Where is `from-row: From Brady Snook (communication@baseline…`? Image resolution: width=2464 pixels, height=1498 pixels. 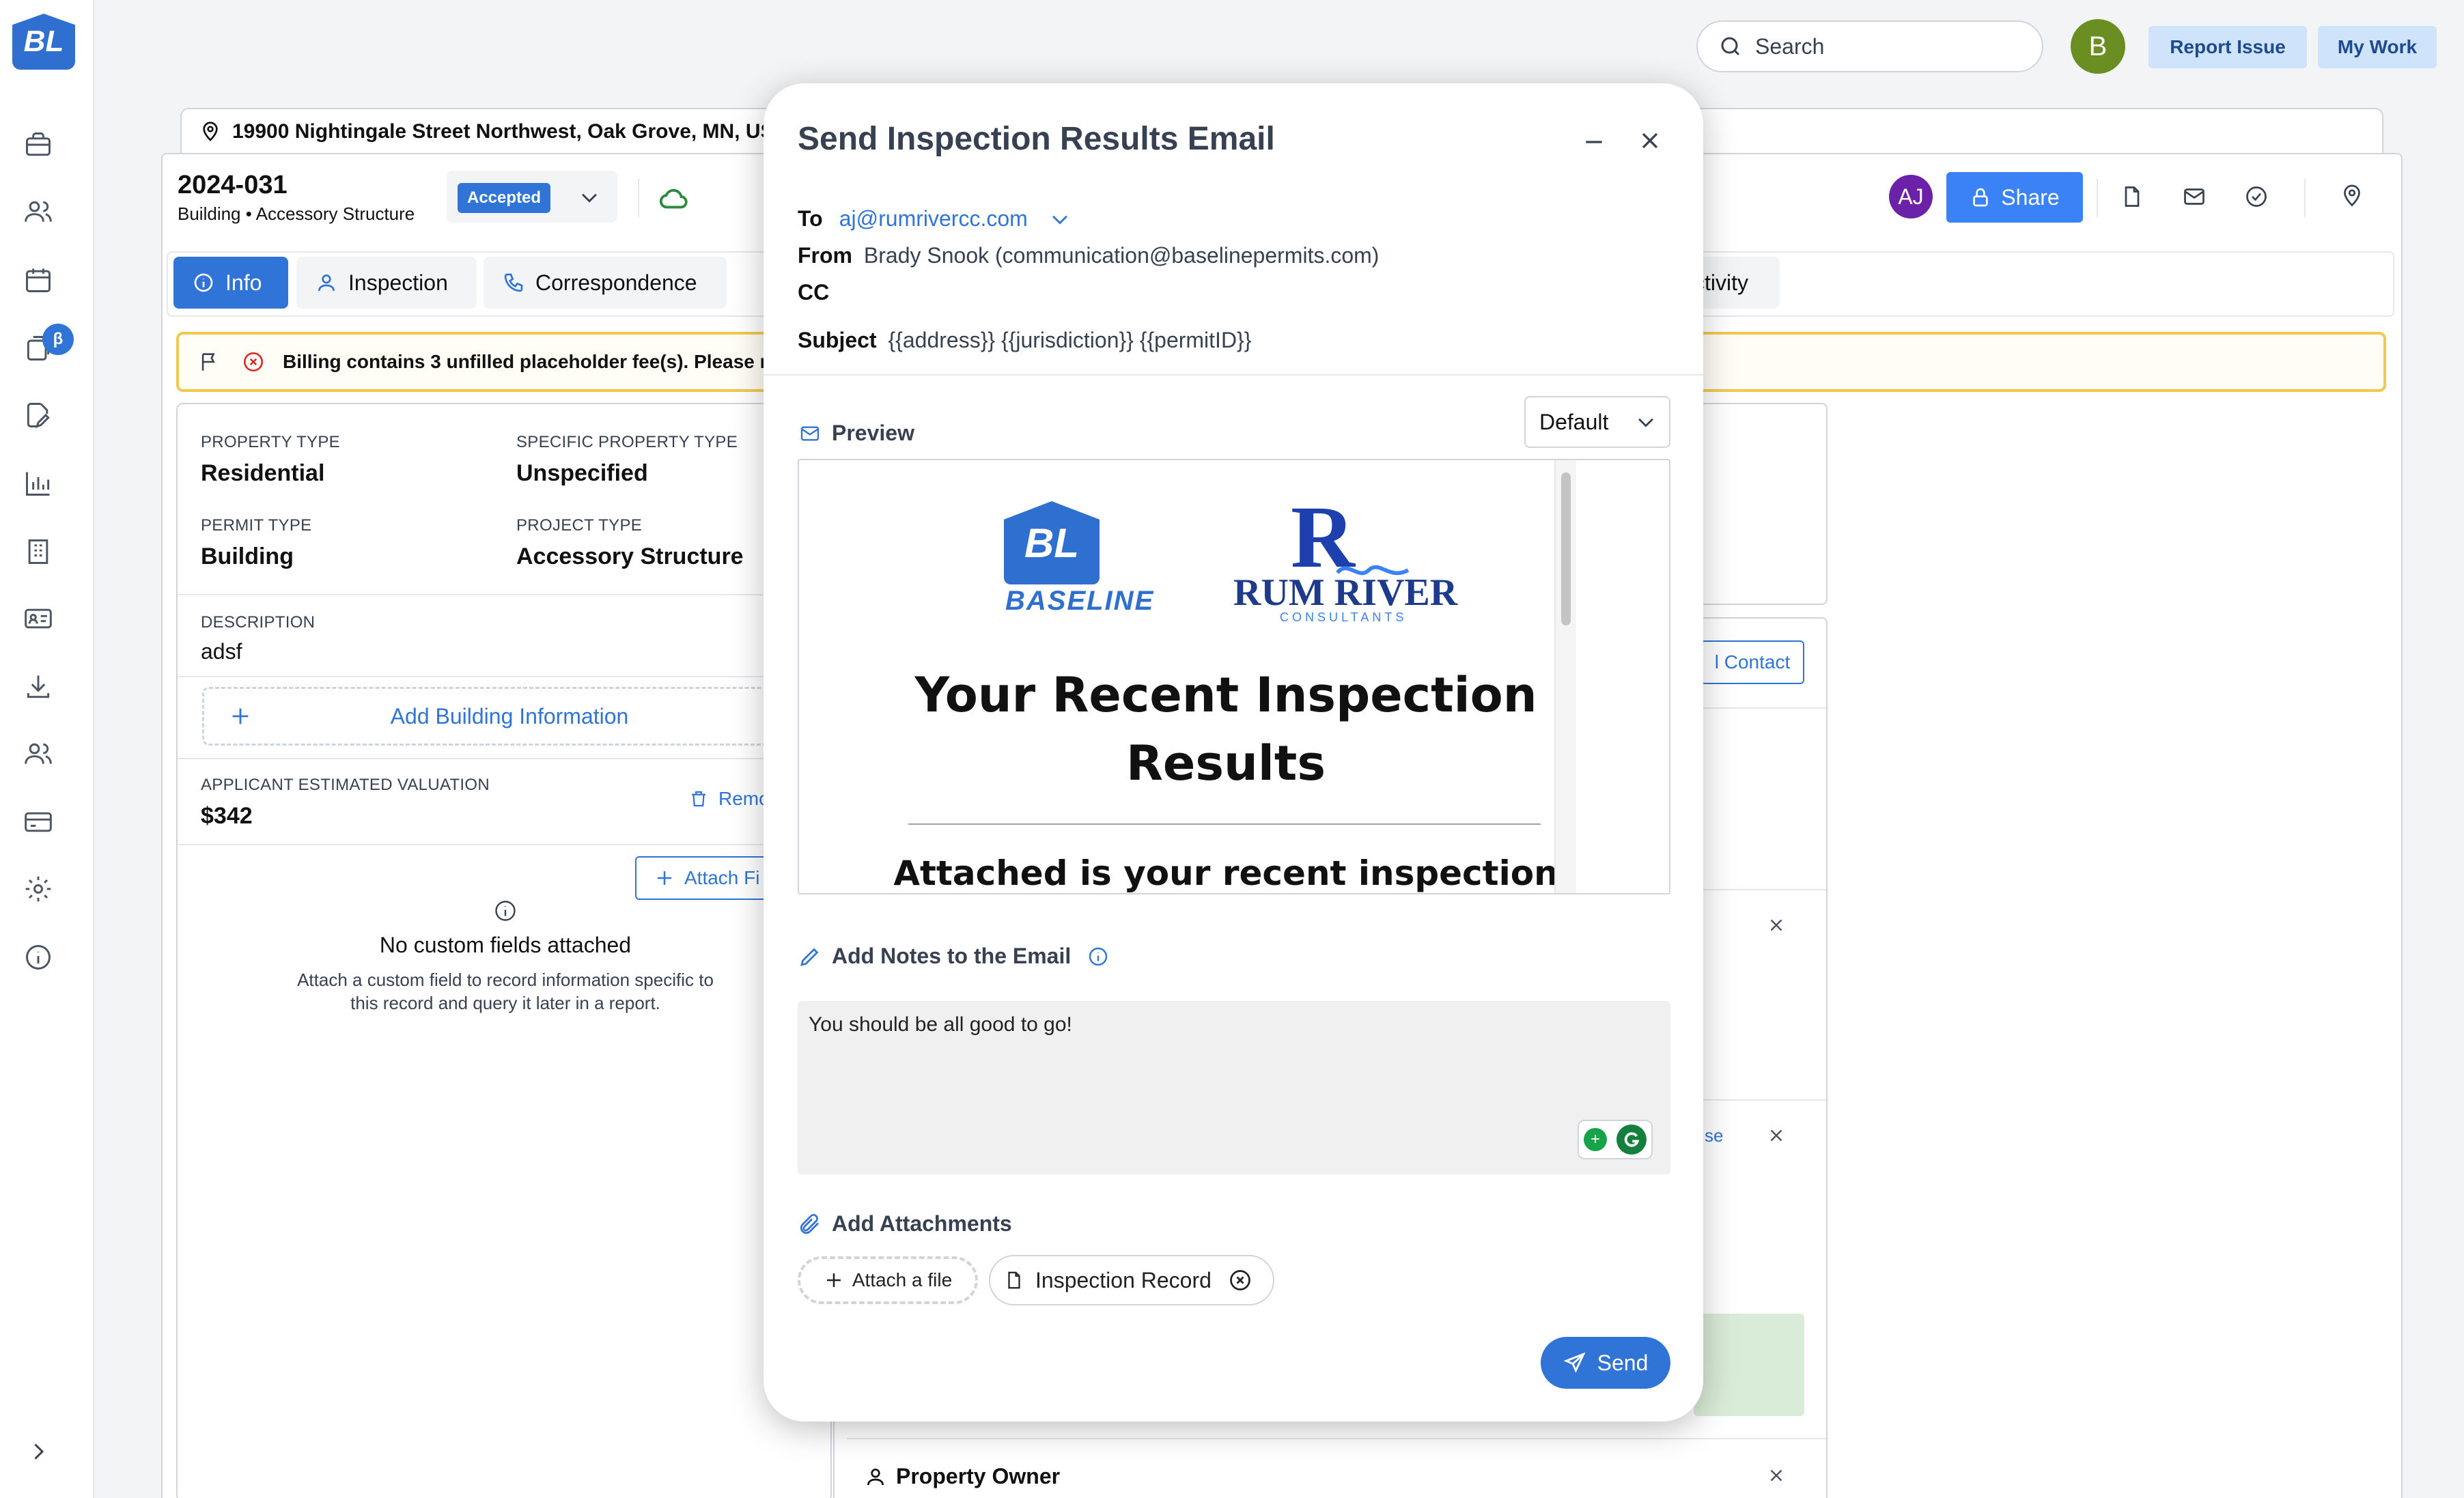 from-row: From Brady Snook (communication@baseline… is located at coordinates (1088, 255).